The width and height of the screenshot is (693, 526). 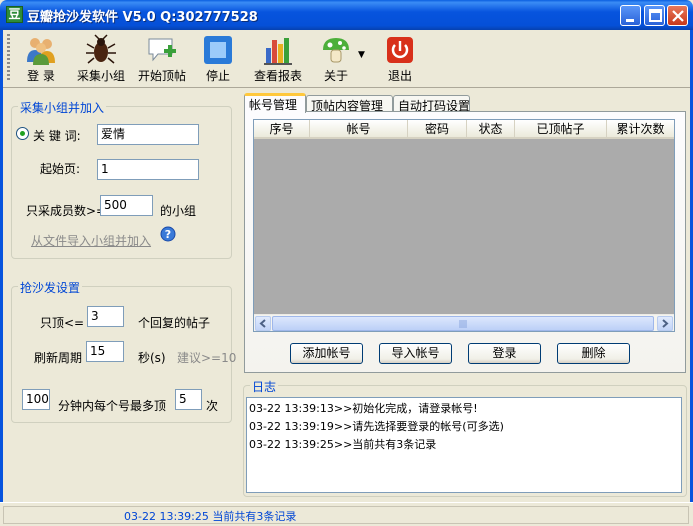 What do you see at coordinates (437, 129) in the screenshot?
I see `column-header-password: 密码` at bounding box center [437, 129].